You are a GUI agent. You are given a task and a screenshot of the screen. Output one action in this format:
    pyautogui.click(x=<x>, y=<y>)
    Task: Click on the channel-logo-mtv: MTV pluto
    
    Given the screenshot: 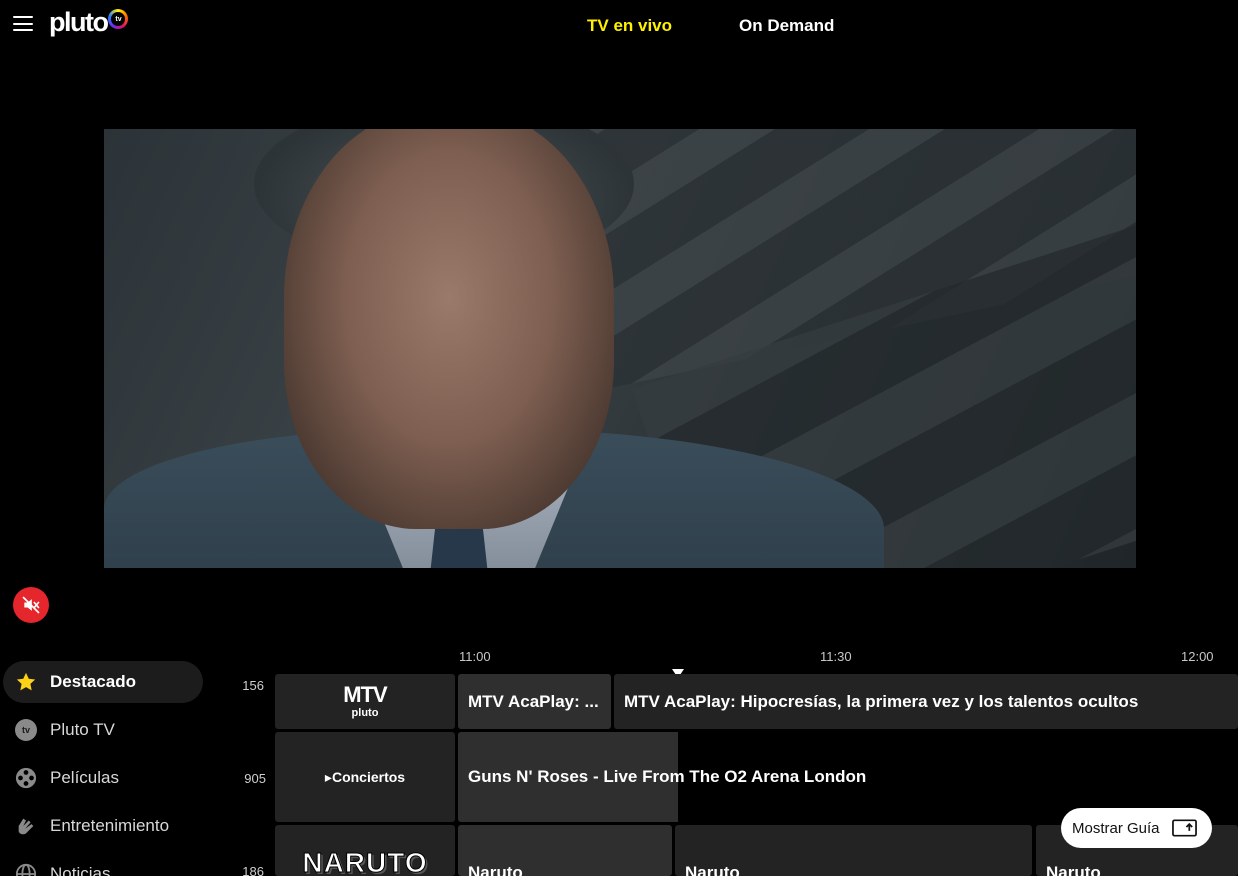 What is the action you would take?
    pyautogui.click(x=365, y=701)
    